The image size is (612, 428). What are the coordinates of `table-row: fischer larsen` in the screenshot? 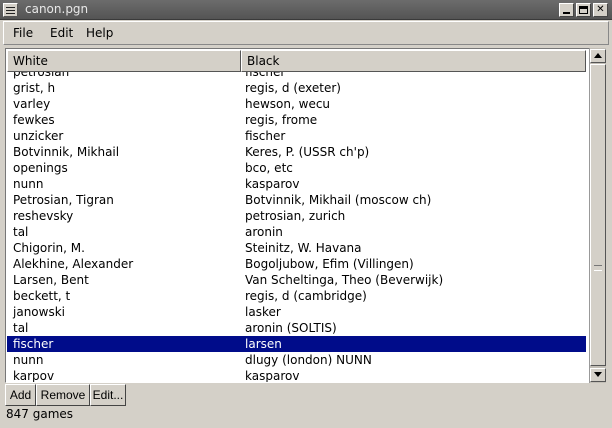 It's located at (296, 344).